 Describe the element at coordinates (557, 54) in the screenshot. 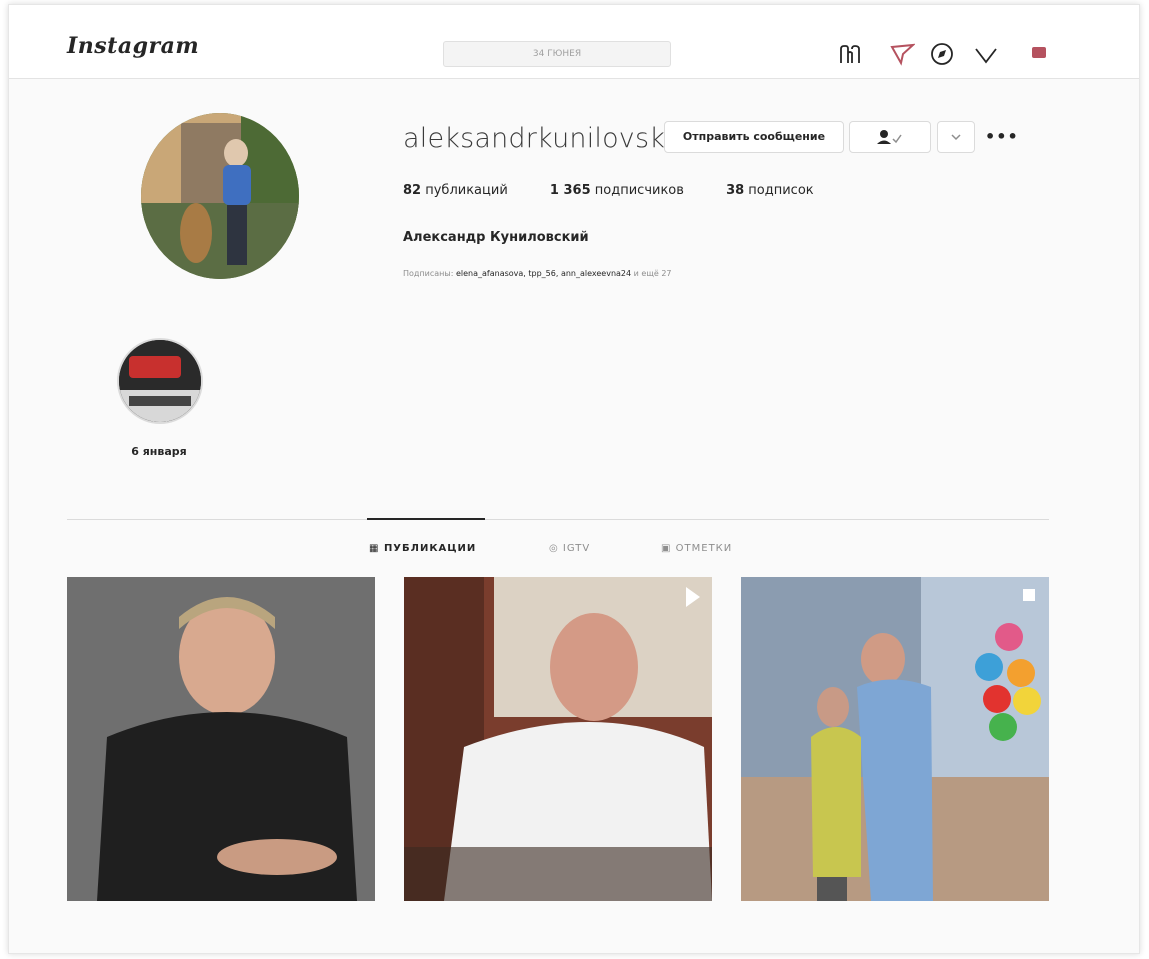

I see `search-input: 34 ГЮНЕЯ` at that location.